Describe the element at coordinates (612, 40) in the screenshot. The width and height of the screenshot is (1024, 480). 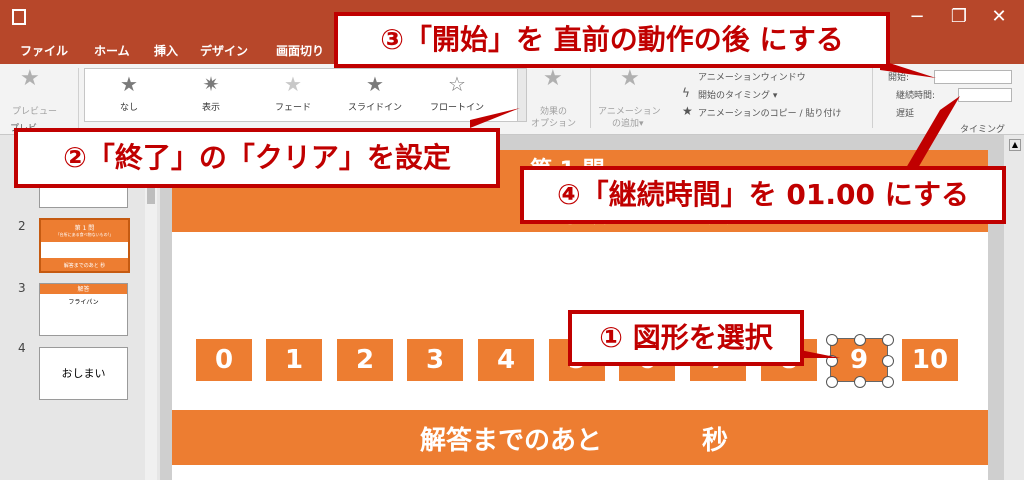
I see `callout-step-3: ③「開始」を 直前の動作の後 にする` at that location.